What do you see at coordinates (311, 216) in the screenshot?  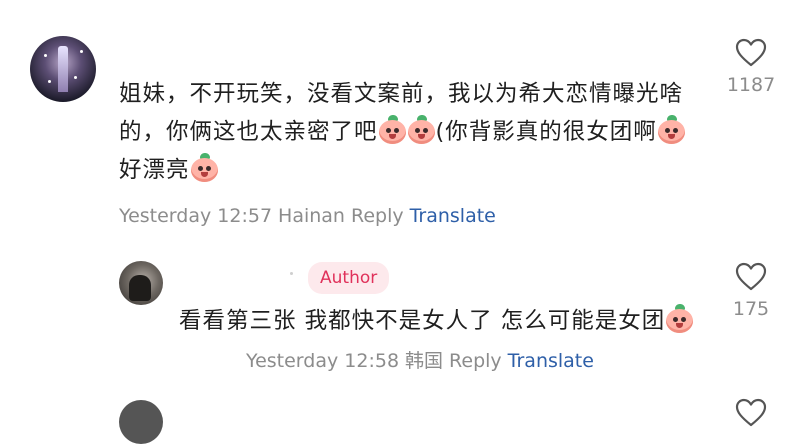 I see `comment-location: Hainan` at bounding box center [311, 216].